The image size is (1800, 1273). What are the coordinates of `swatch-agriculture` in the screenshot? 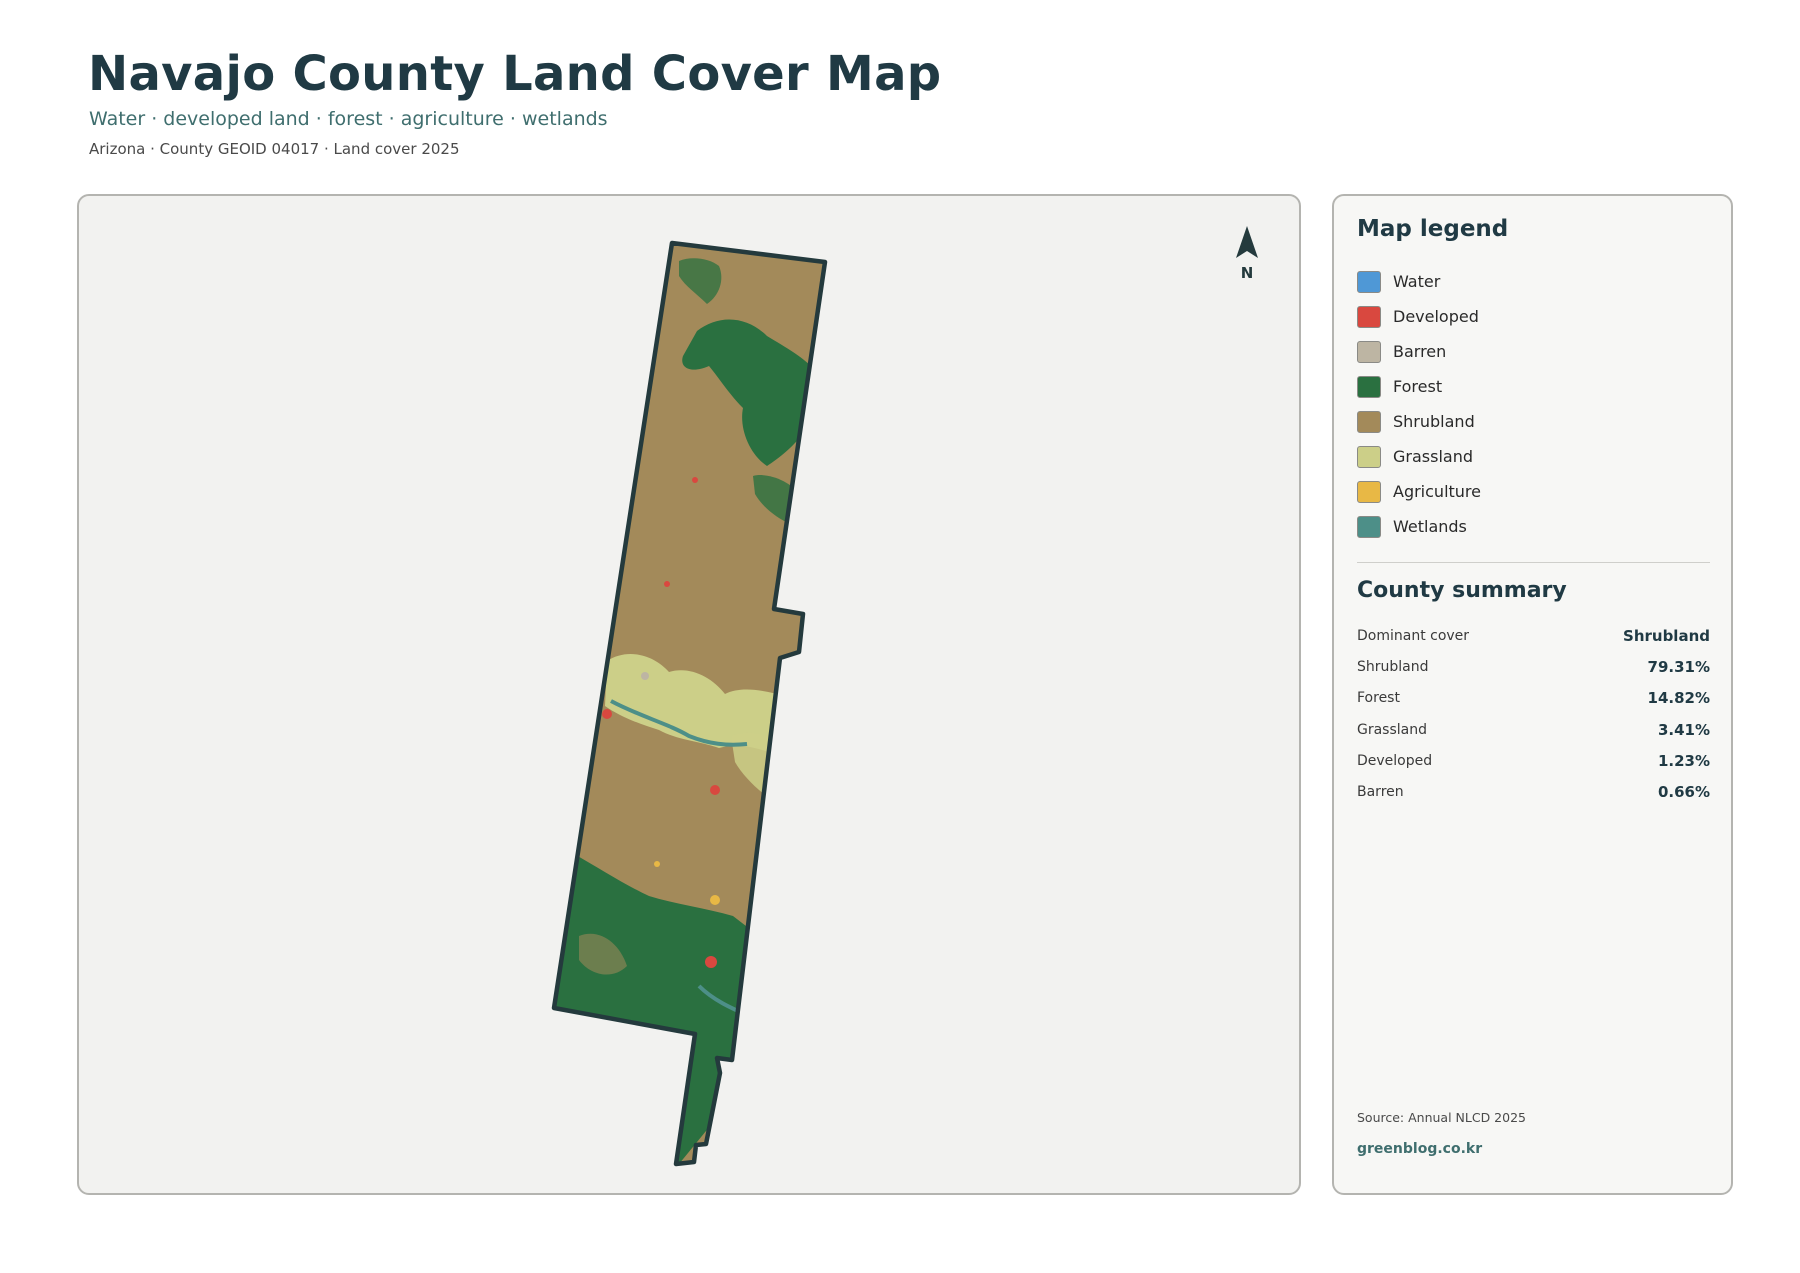 It's located at (1369, 491).